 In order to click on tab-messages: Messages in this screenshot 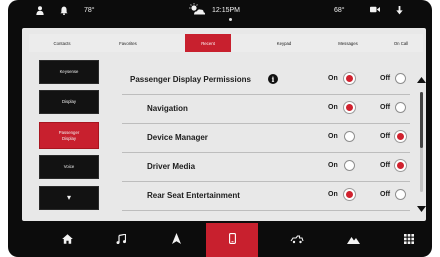, I will do `click(348, 43)`.